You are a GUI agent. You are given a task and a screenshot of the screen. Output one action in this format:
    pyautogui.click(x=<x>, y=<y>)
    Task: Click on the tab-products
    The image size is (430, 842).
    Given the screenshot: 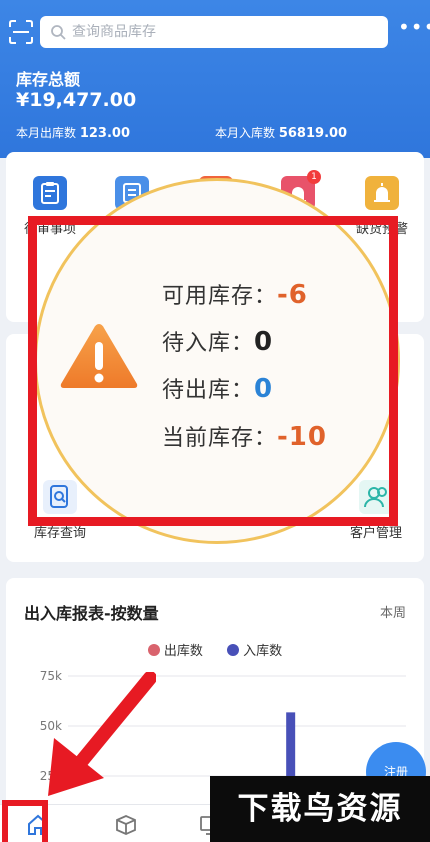 What is the action you would take?
    pyautogui.click(x=126, y=826)
    